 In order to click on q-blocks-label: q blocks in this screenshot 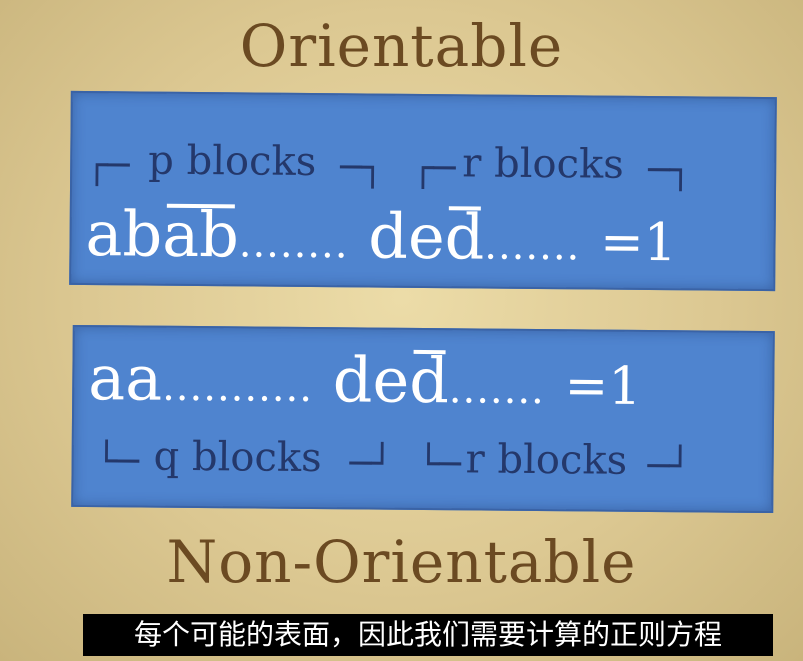, I will do `click(237, 457)`.